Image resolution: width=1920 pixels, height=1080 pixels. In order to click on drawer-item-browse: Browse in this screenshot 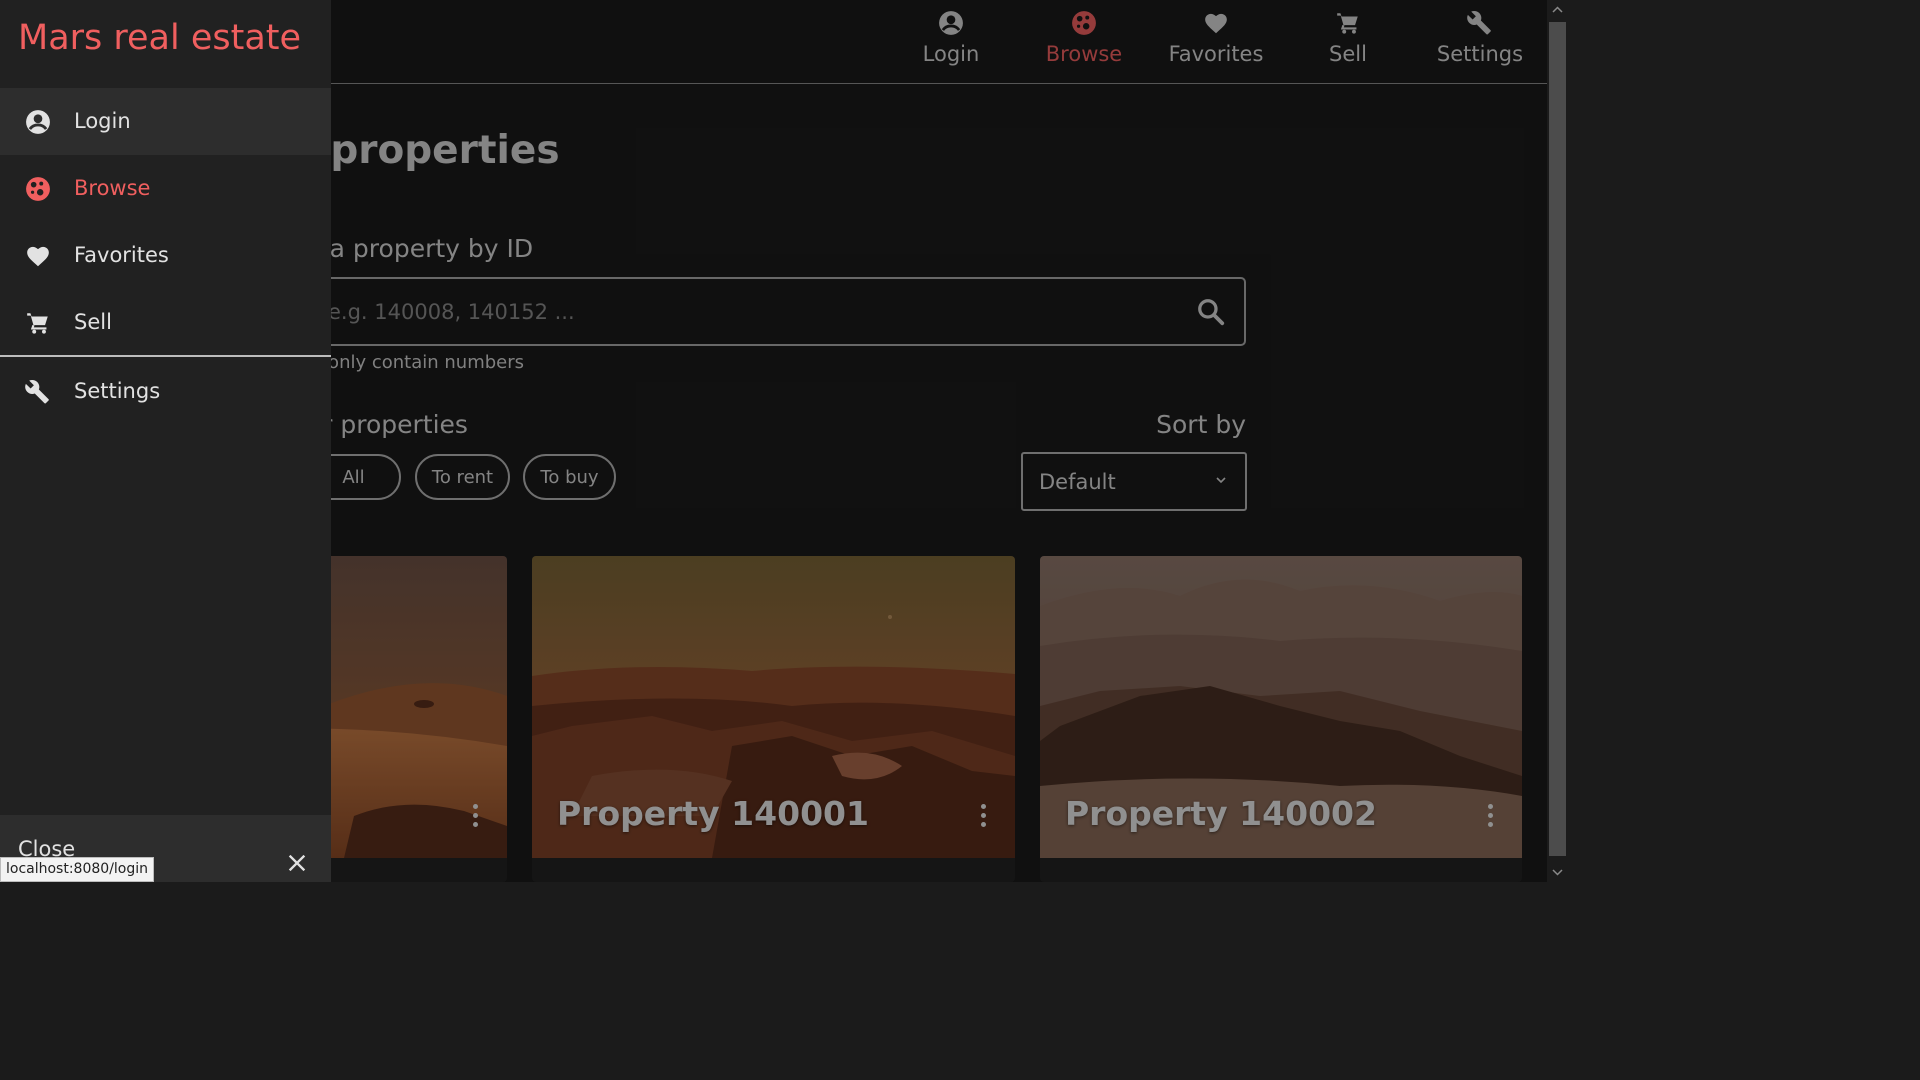, I will do `click(165, 188)`.